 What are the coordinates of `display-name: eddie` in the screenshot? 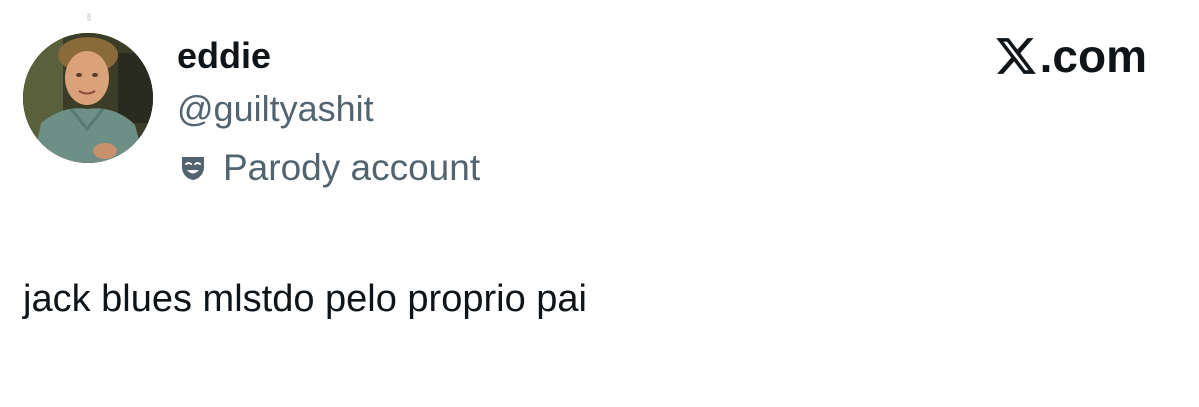 It's located at (224, 56).